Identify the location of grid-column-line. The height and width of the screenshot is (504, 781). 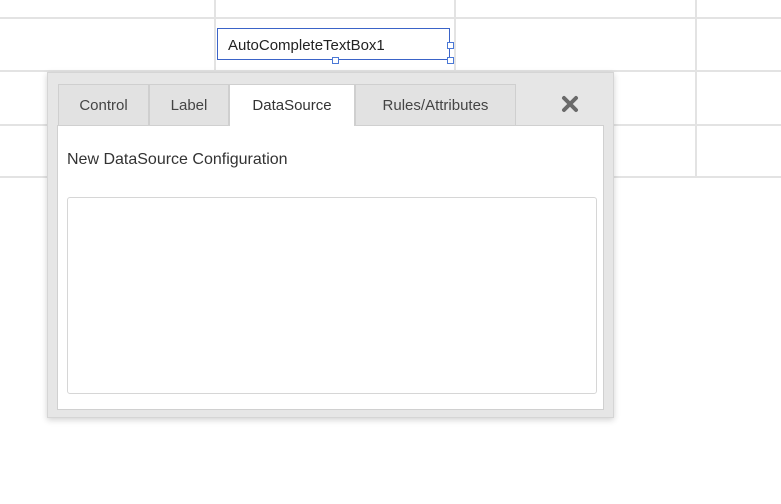
(696, 89).